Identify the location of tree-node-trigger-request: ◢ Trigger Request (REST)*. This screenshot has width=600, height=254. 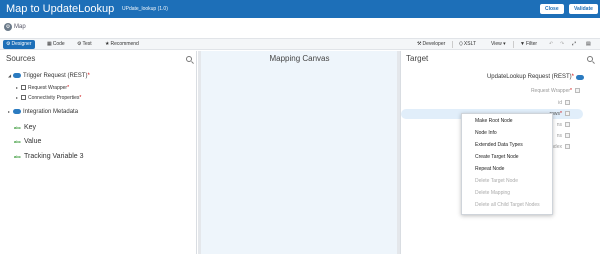
(49, 76).